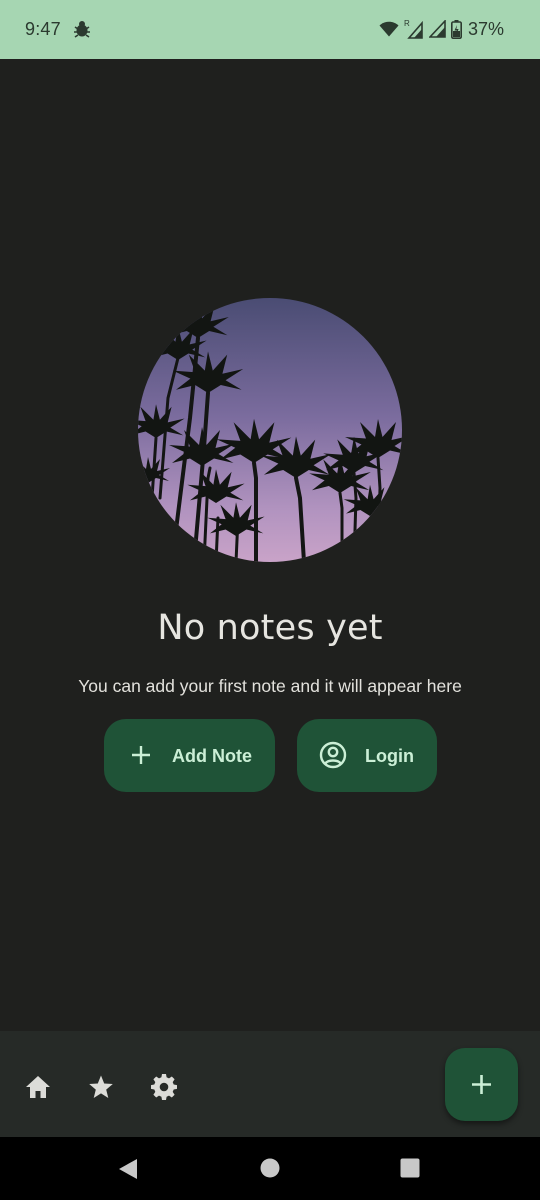 This screenshot has width=540, height=1200. I want to click on status-icons: R 37%, so click(441, 29).